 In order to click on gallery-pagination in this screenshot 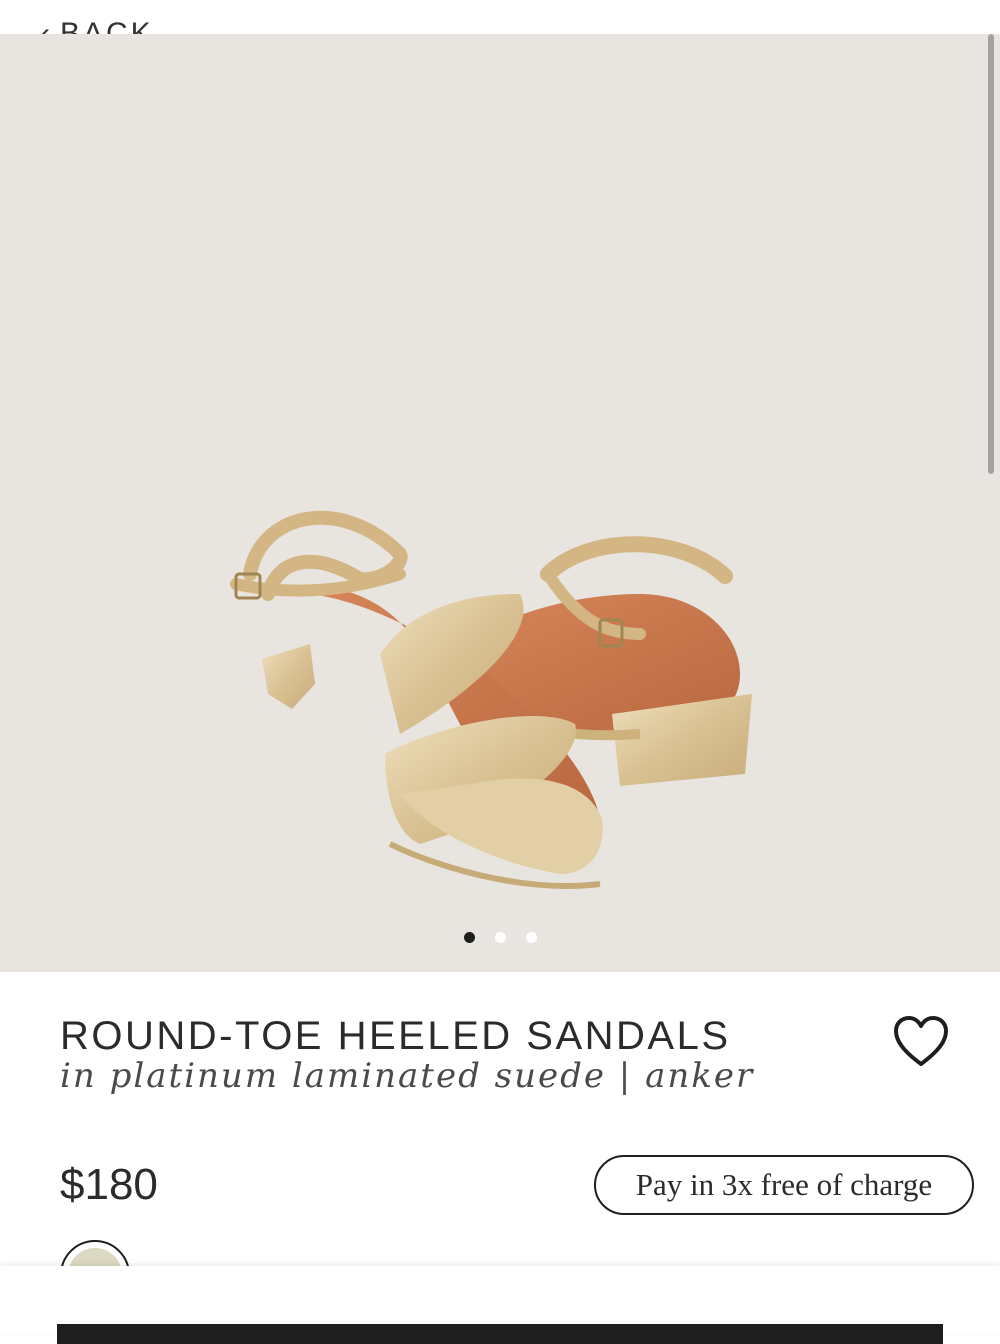, I will do `click(500, 939)`.